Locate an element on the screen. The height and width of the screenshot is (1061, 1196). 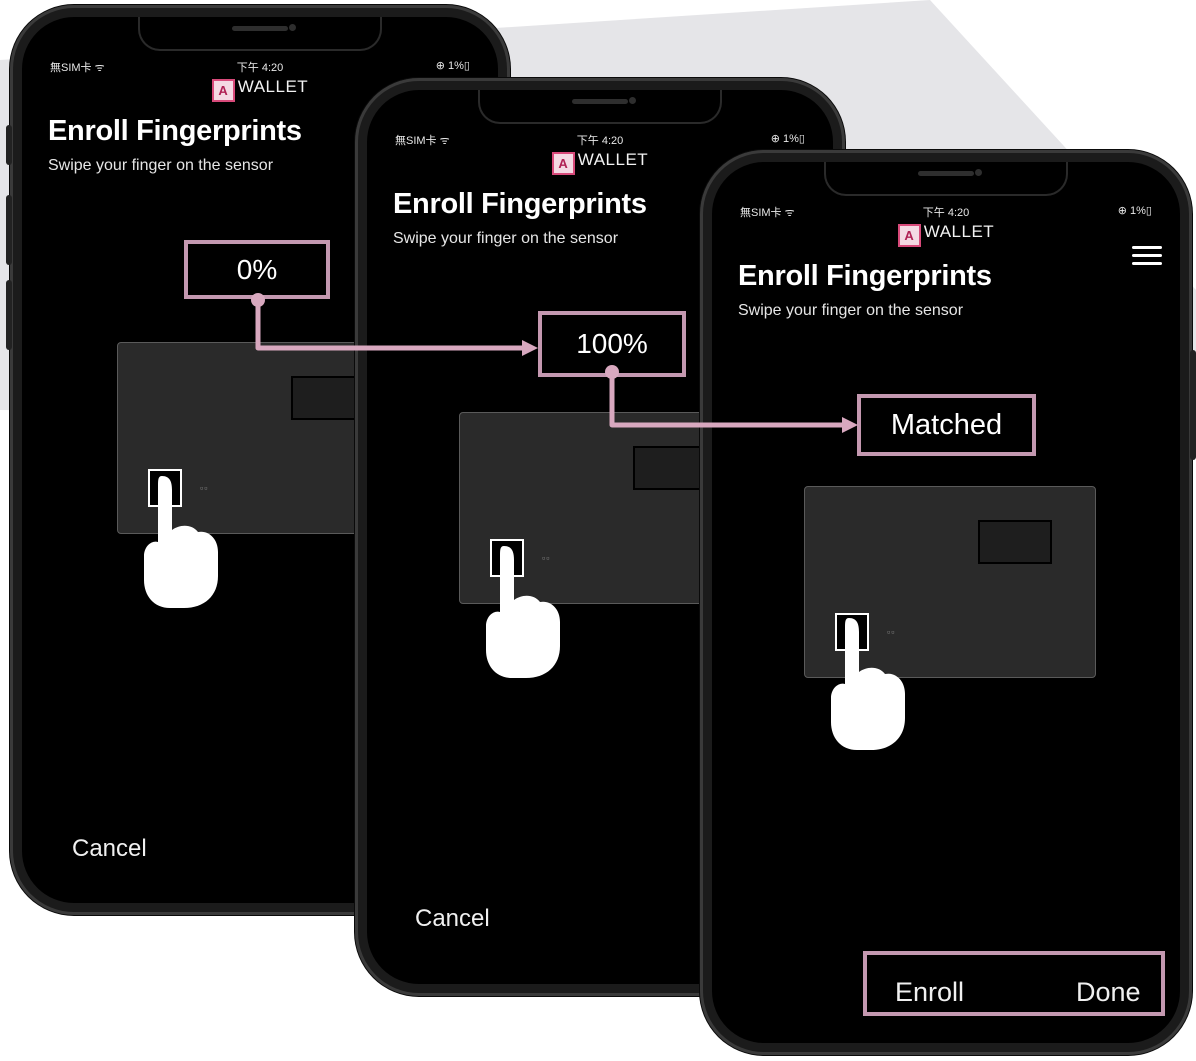
callout-progress-0: 0% is located at coordinates (257, 269).